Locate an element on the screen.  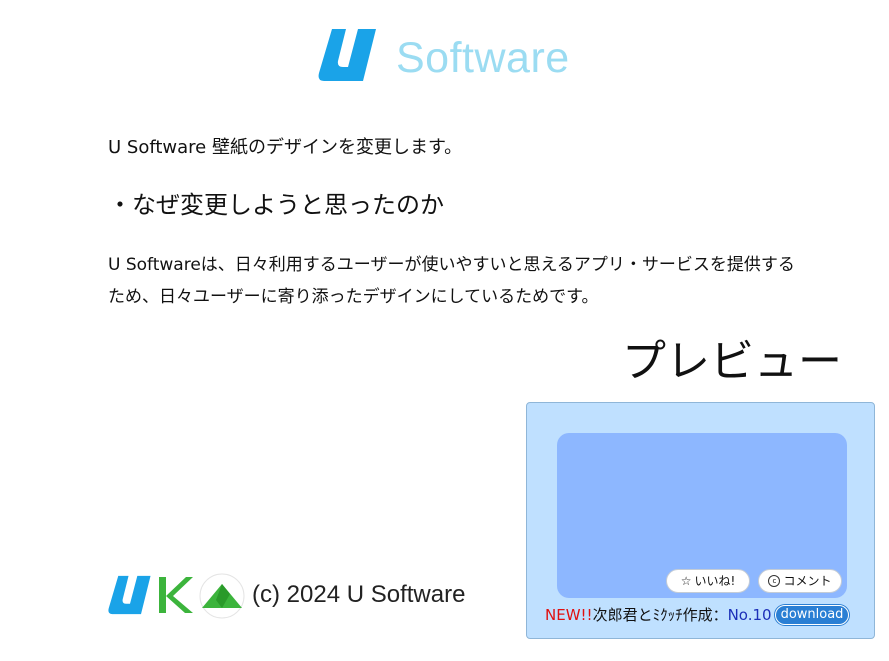
brand-name: Software is located at coordinates (483, 57).